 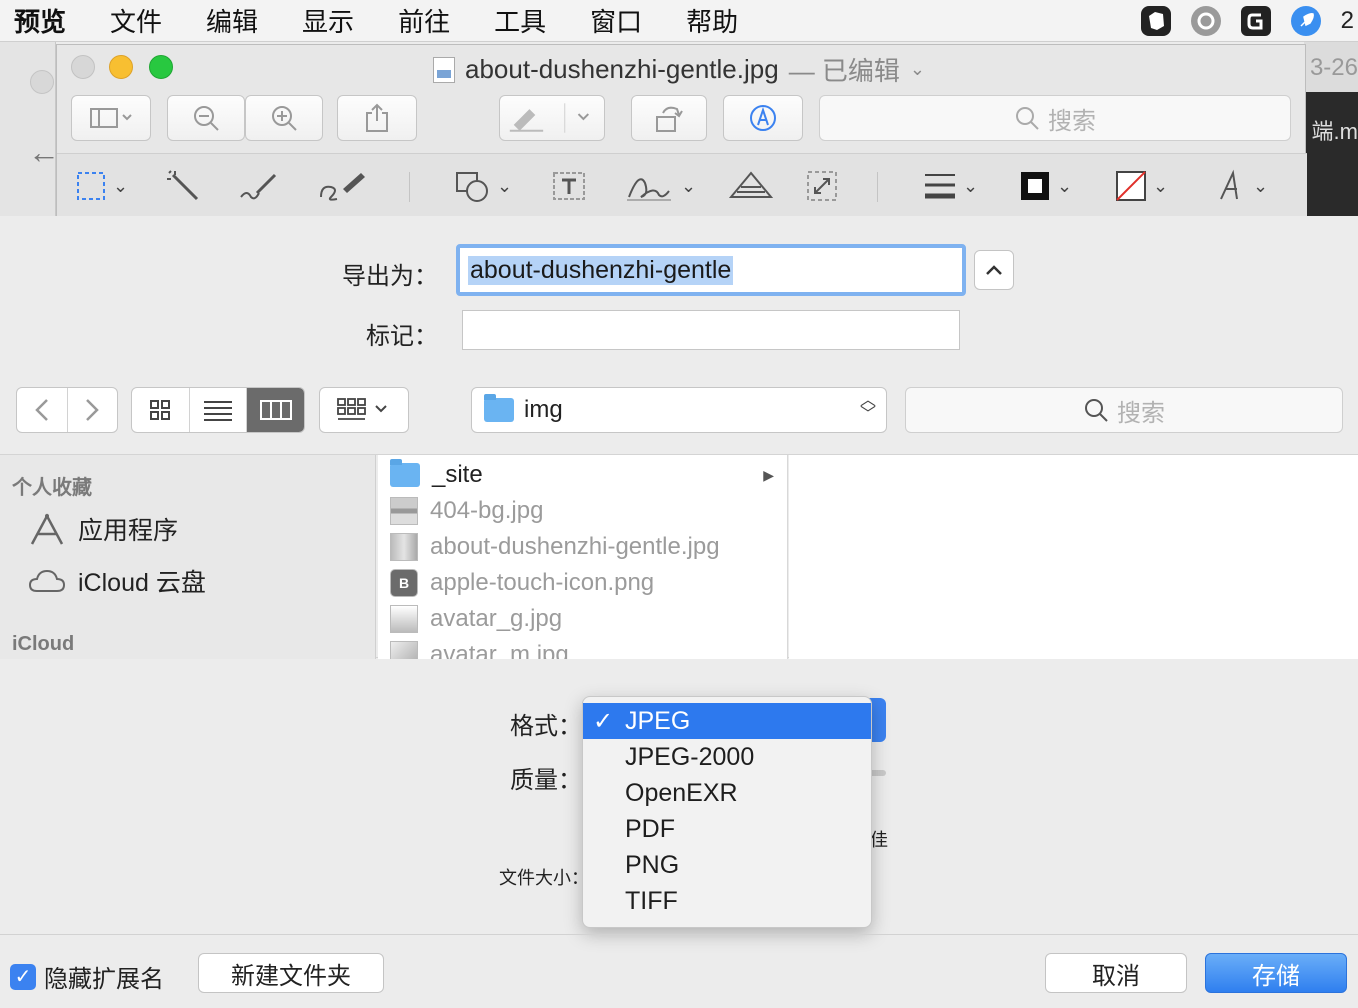 What do you see at coordinates (520, 20) in the screenshot?
I see `menu-tools: 工具` at bounding box center [520, 20].